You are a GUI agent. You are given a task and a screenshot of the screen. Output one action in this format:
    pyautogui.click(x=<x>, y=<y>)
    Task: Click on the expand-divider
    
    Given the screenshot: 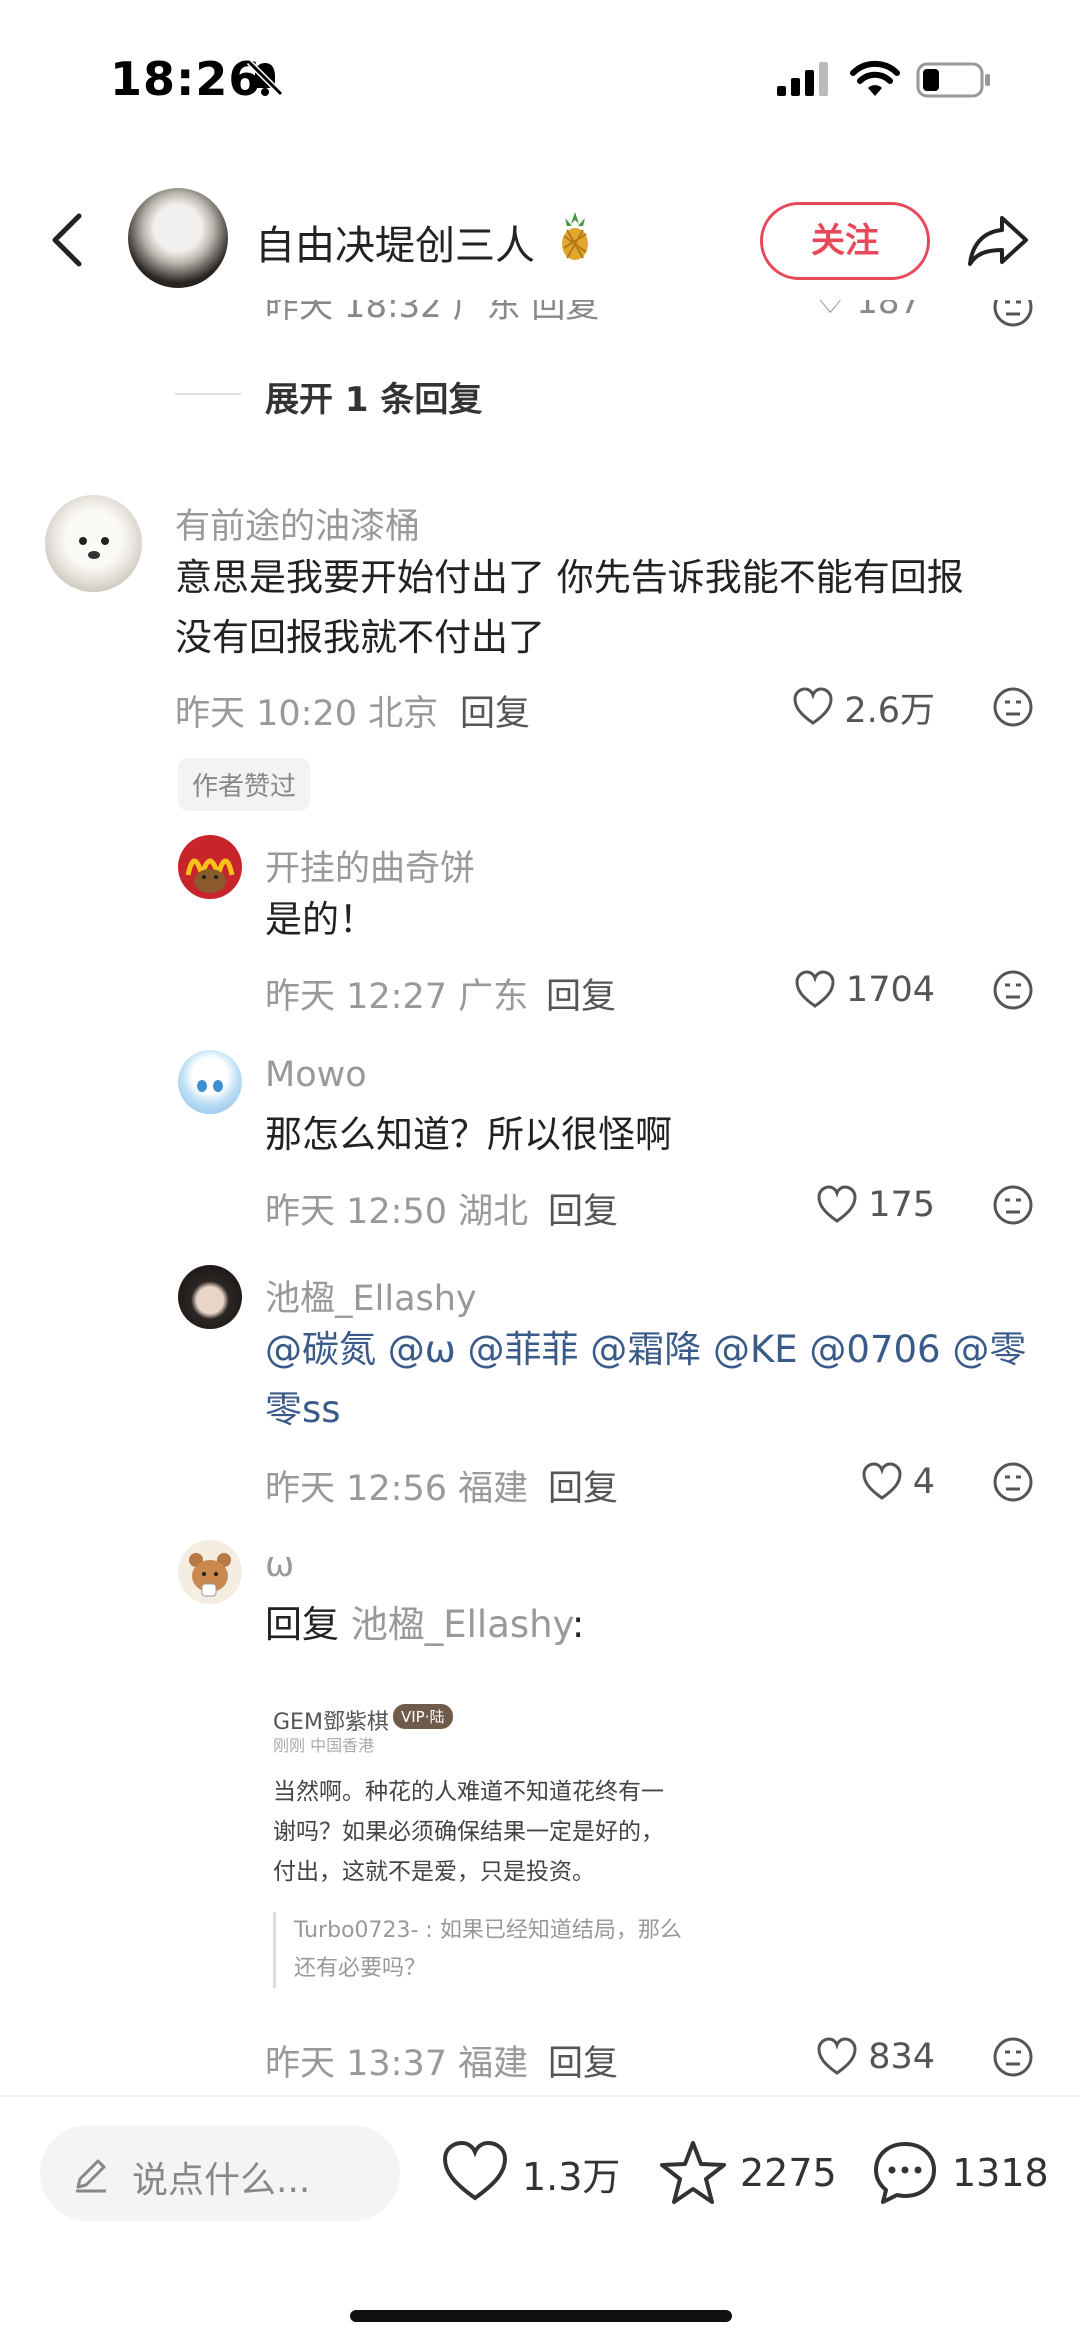 What is the action you would take?
    pyautogui.click(x=208, y=394)
    